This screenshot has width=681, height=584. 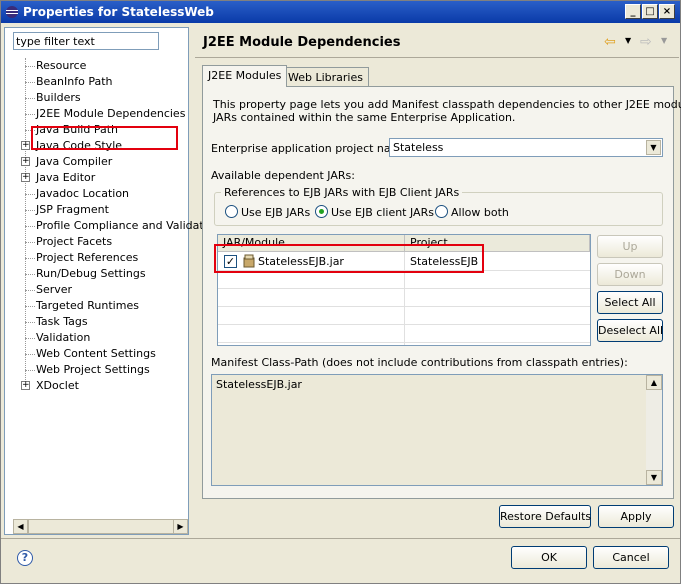 What do you see at coordinates (25, 222) in the screenshot?
I see `tree-connector-line` at bounding box center [25, 222].